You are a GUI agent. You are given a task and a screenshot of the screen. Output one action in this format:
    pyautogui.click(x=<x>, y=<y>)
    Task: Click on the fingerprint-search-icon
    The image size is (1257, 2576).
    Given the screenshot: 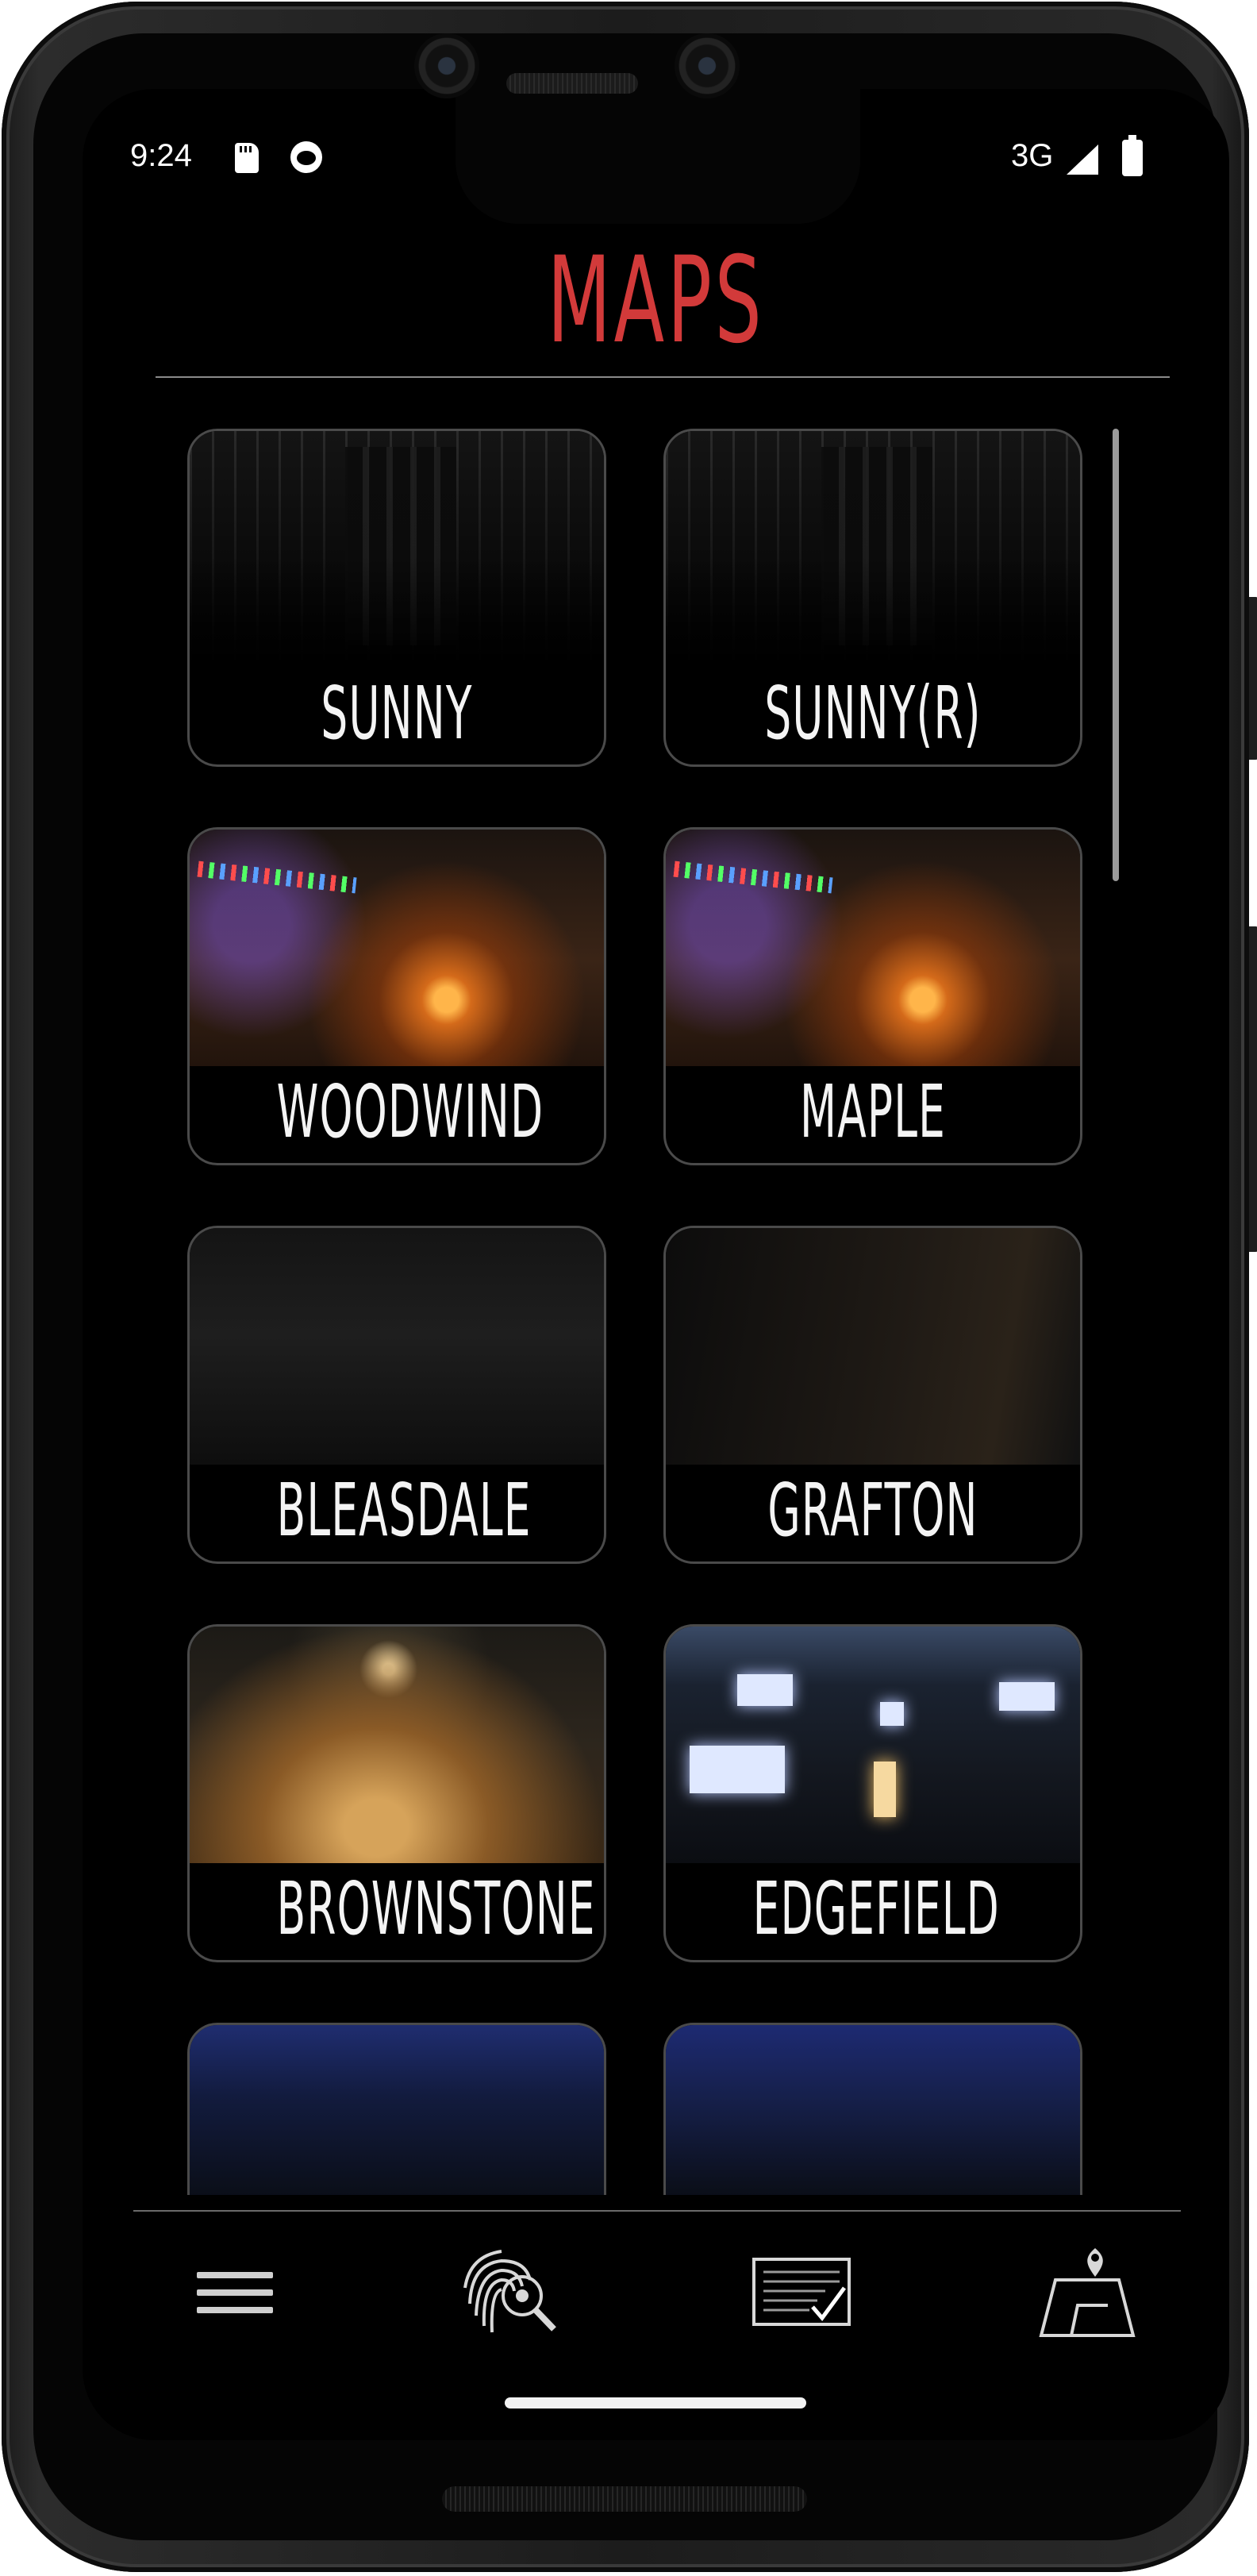 What is the action you would take?
    pyautogui.click(x=509, y=2291)
    